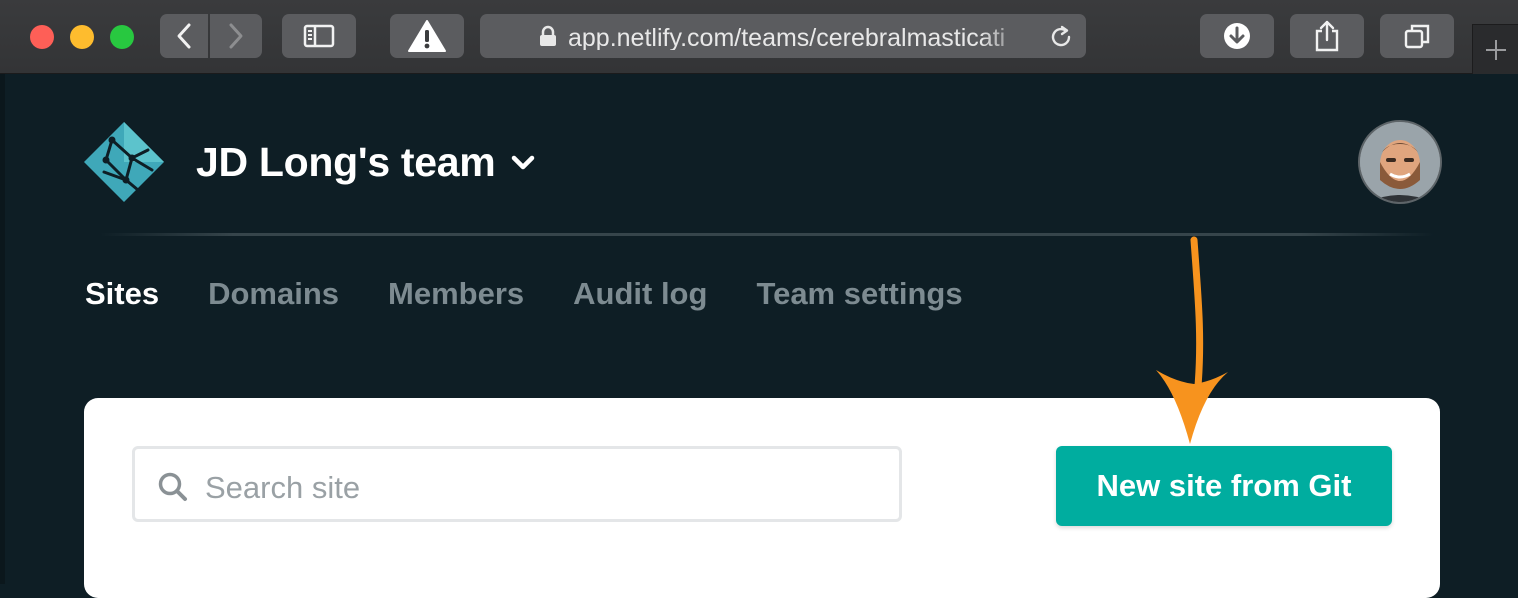  I want to click on share-icon, so click(1327, 36).